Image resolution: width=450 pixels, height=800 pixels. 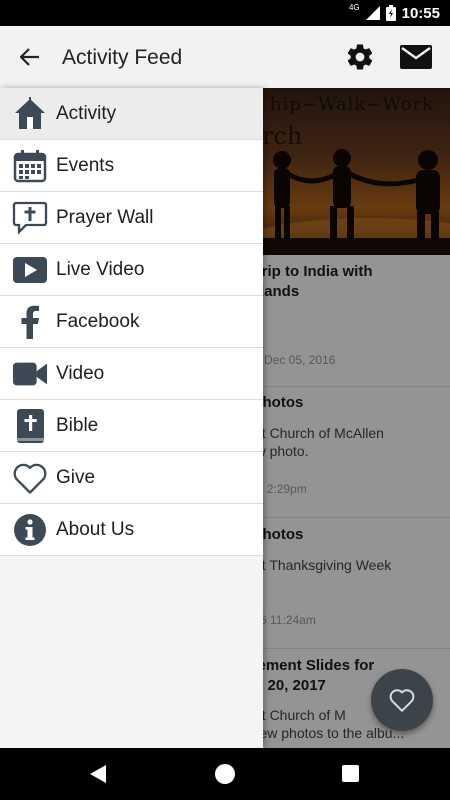 I want to click on drawer-item-label: About Us, so click(x=95, y=529).